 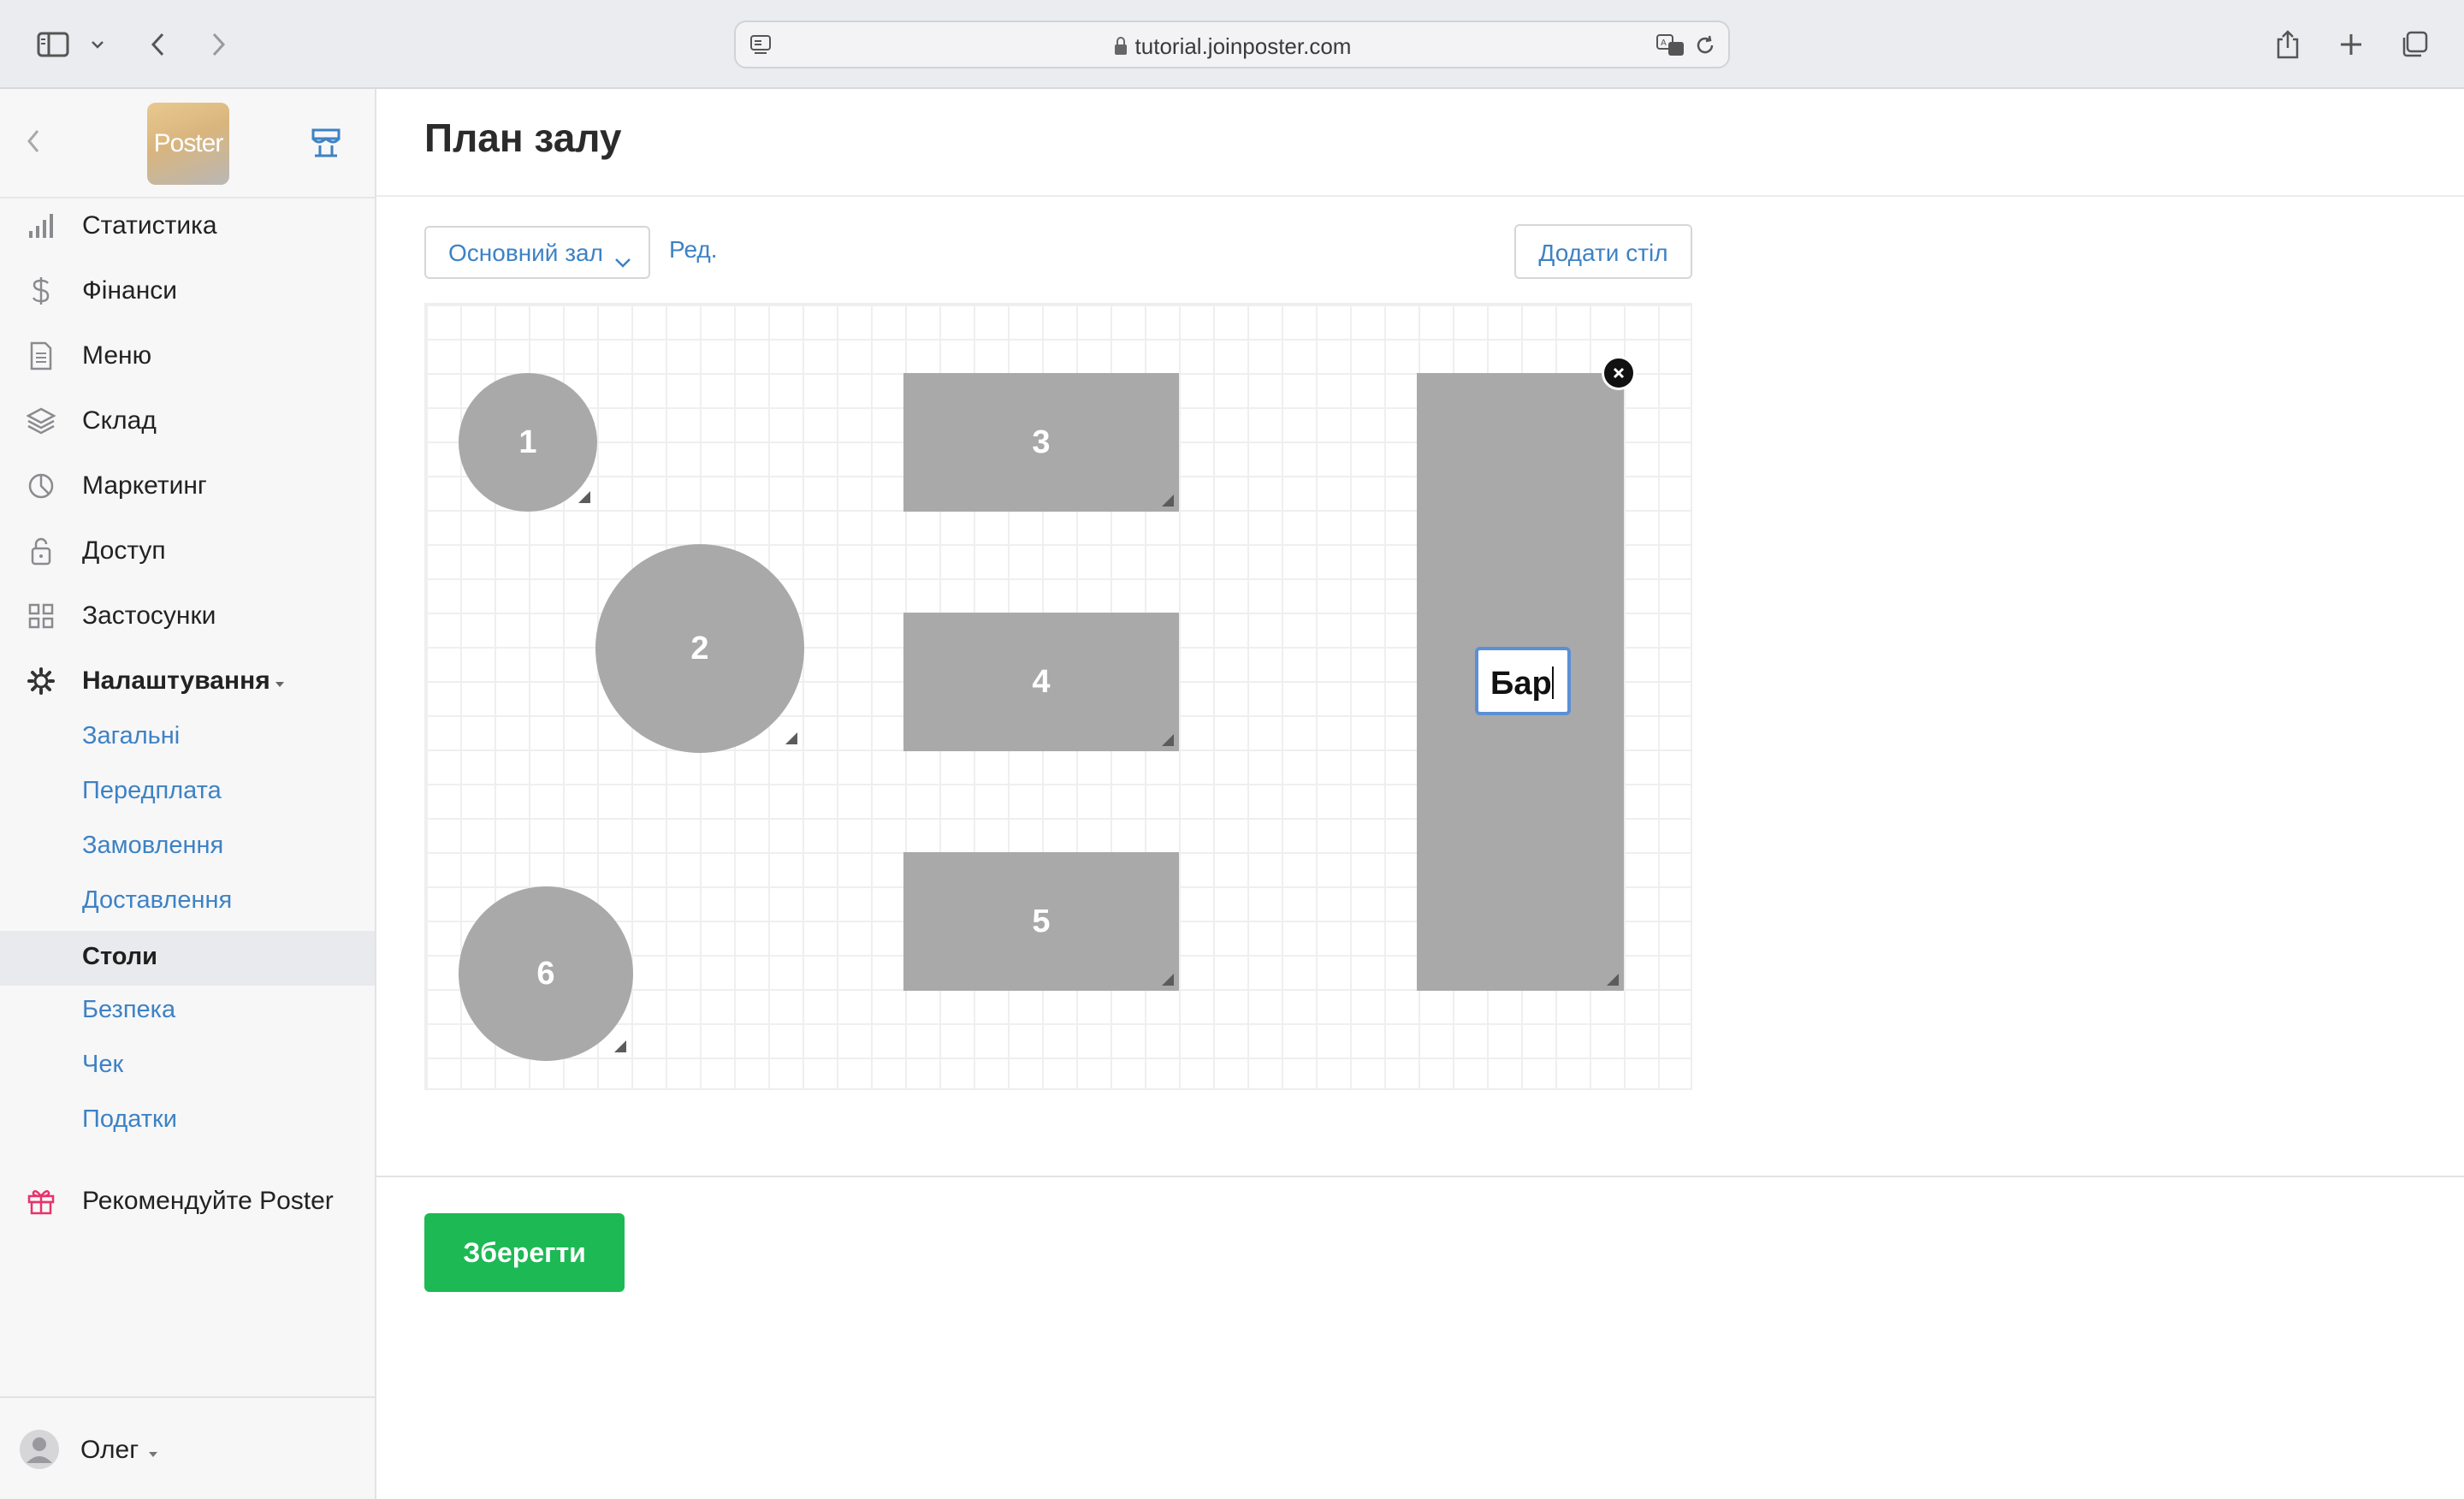 I want to click on subnav-label: Чек, so click(x=103, y=1064).